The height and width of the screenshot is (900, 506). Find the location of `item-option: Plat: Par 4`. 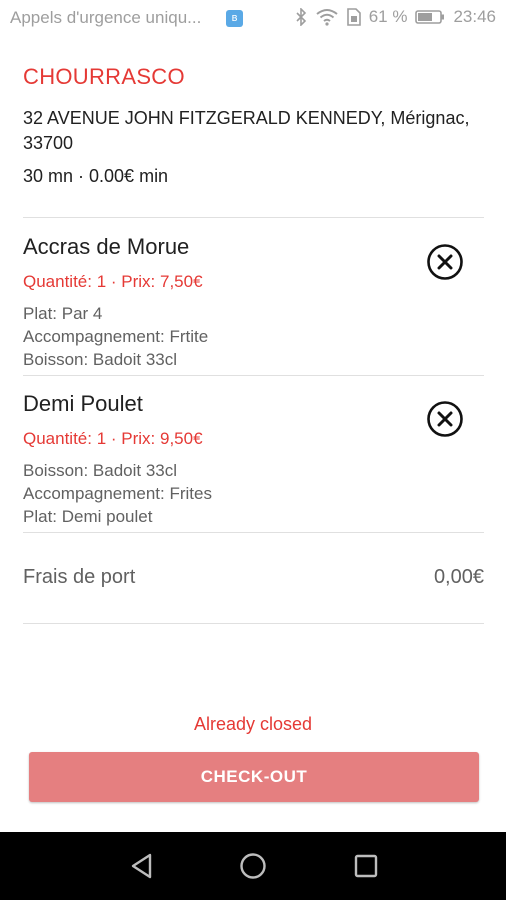

item-option: Plat: Par 4 is located at coordinates (63, 313).